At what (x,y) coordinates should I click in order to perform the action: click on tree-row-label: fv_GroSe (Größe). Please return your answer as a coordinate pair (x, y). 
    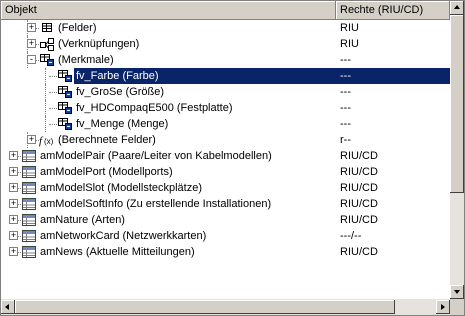
    Looking at the image, I should click on (120, 92).